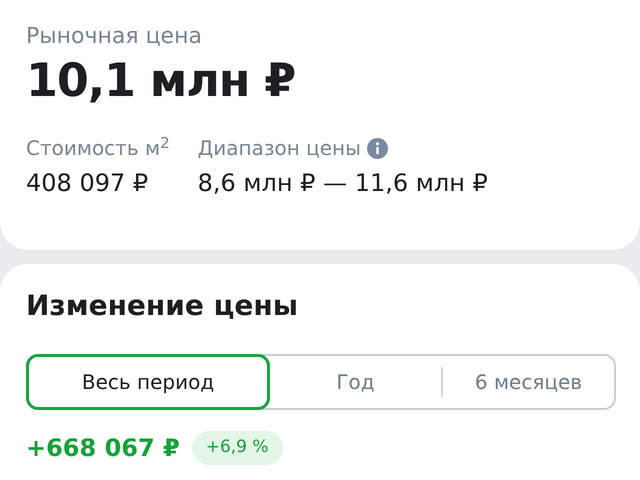  I want to click on stat-label: Стоимость м$^{2}$, so click(98, 148).